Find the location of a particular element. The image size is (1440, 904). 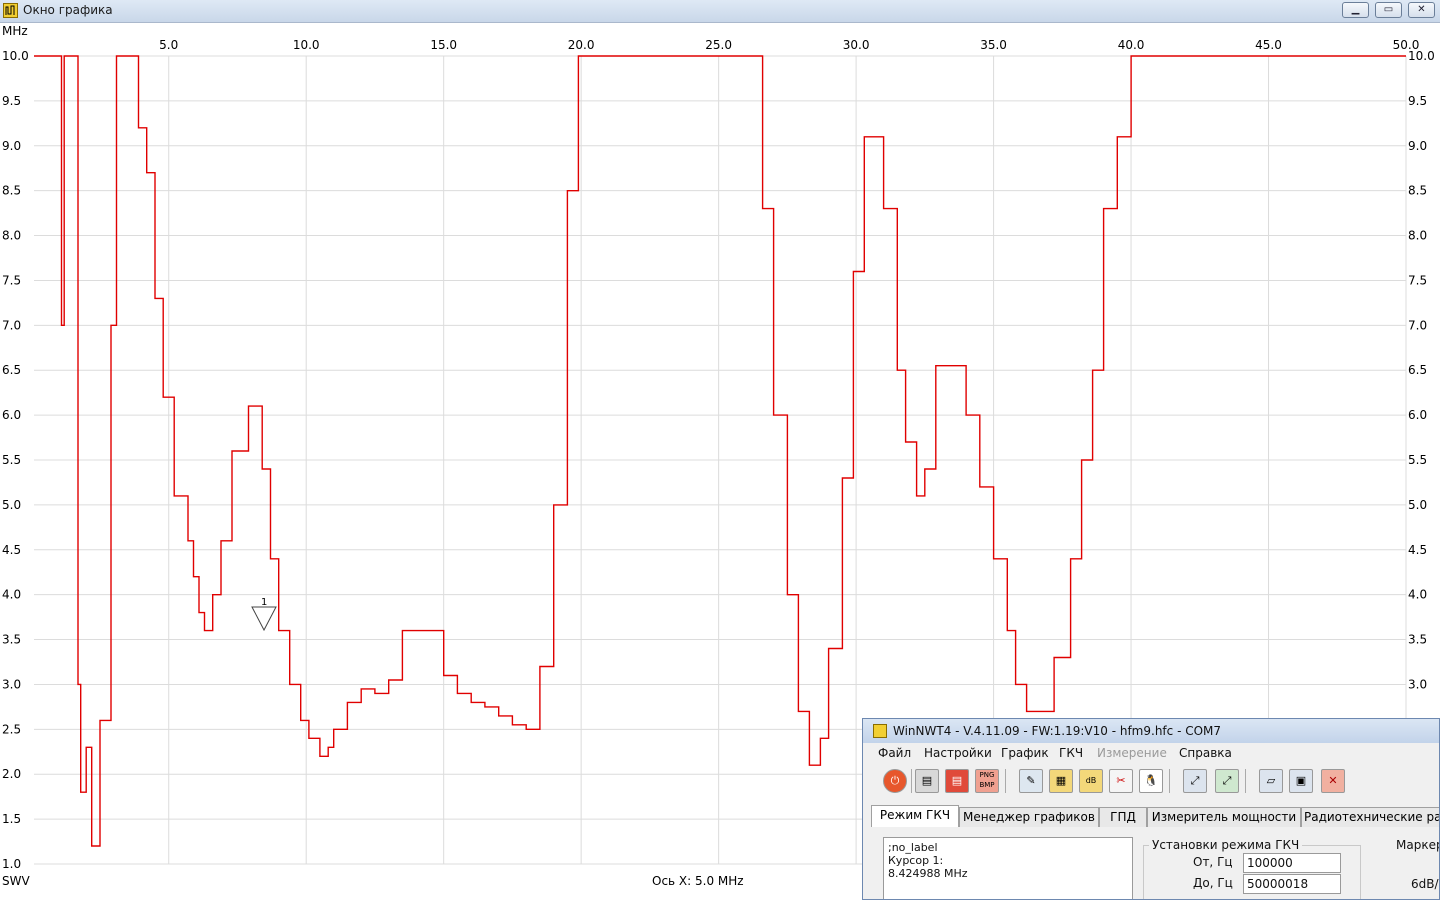

x-tick-labels: 5.0 10.0 15.0 20.0 25.0 30.0 35.0 40.0 45.0 50.0 is located at coordinates (789, 45).